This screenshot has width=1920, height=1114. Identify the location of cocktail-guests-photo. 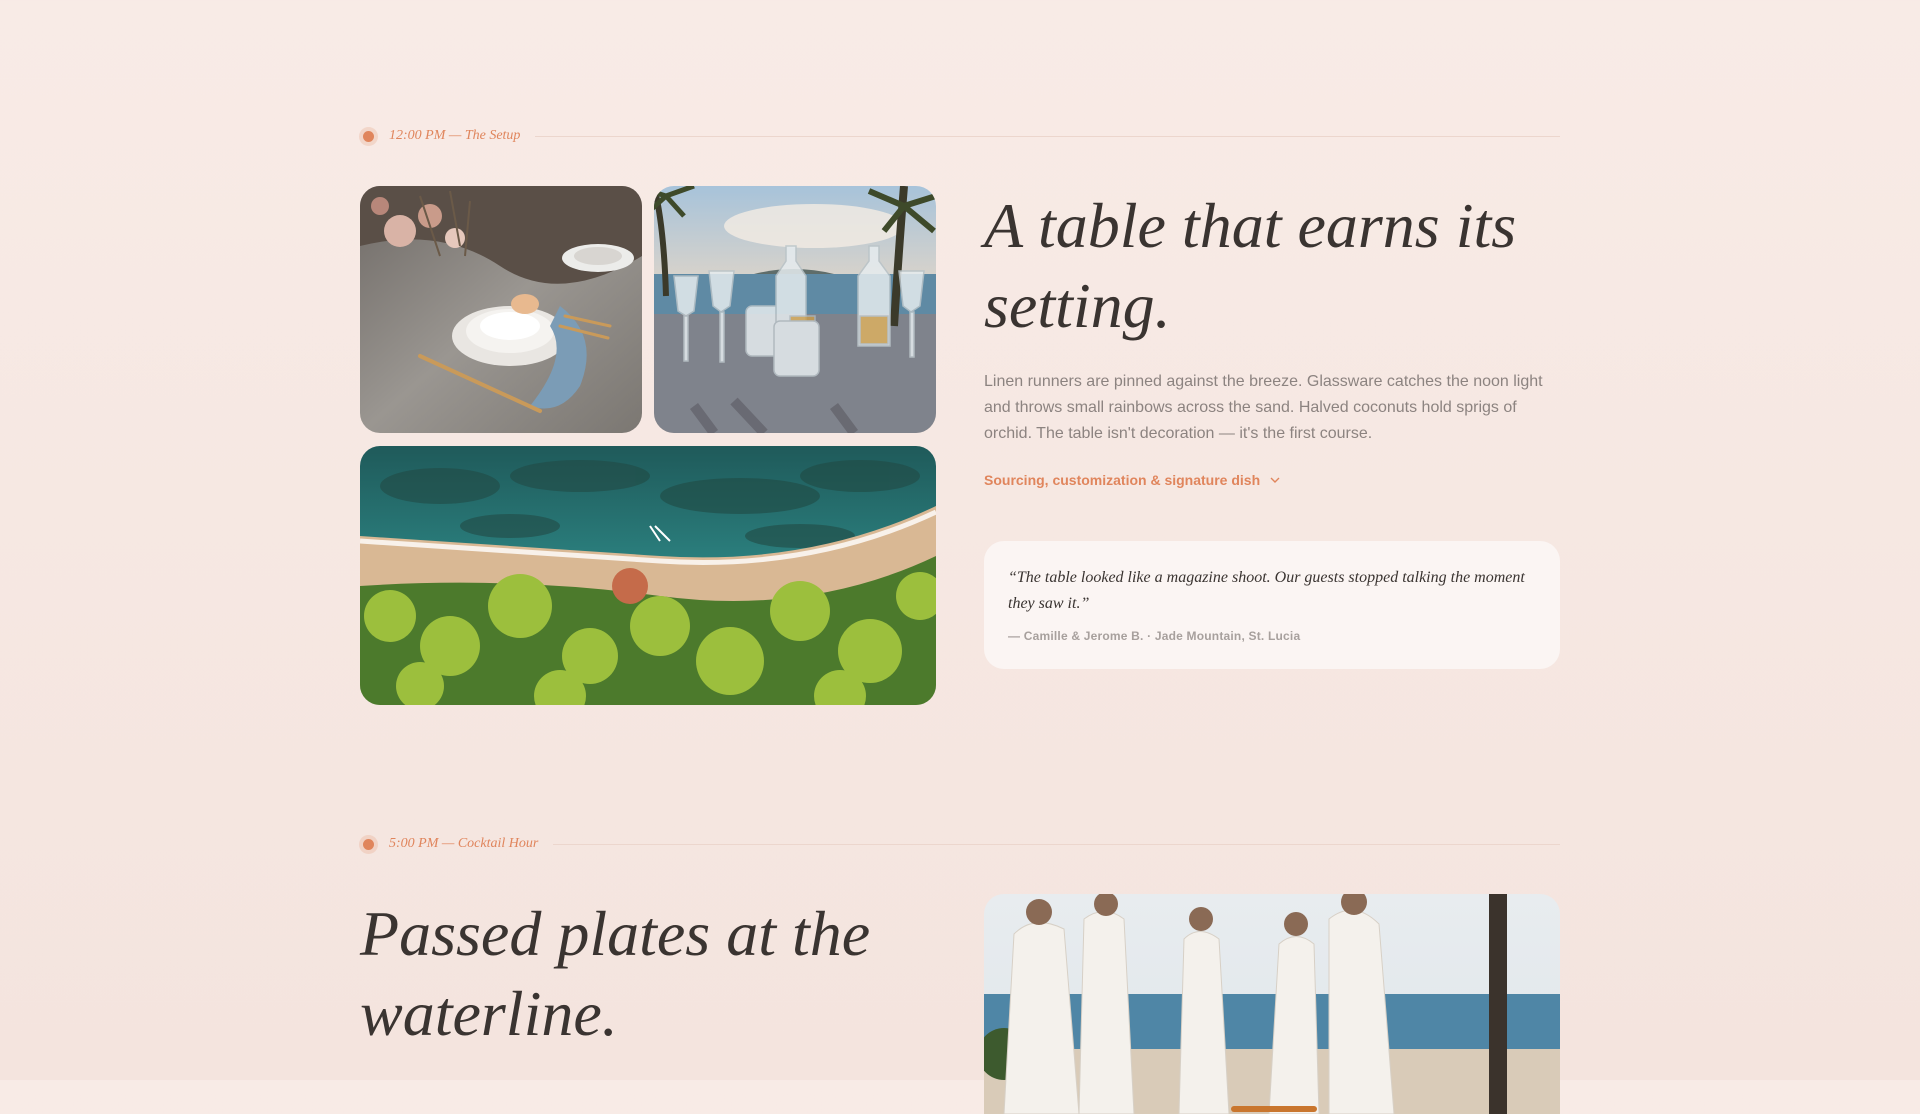
(1272, 1004).